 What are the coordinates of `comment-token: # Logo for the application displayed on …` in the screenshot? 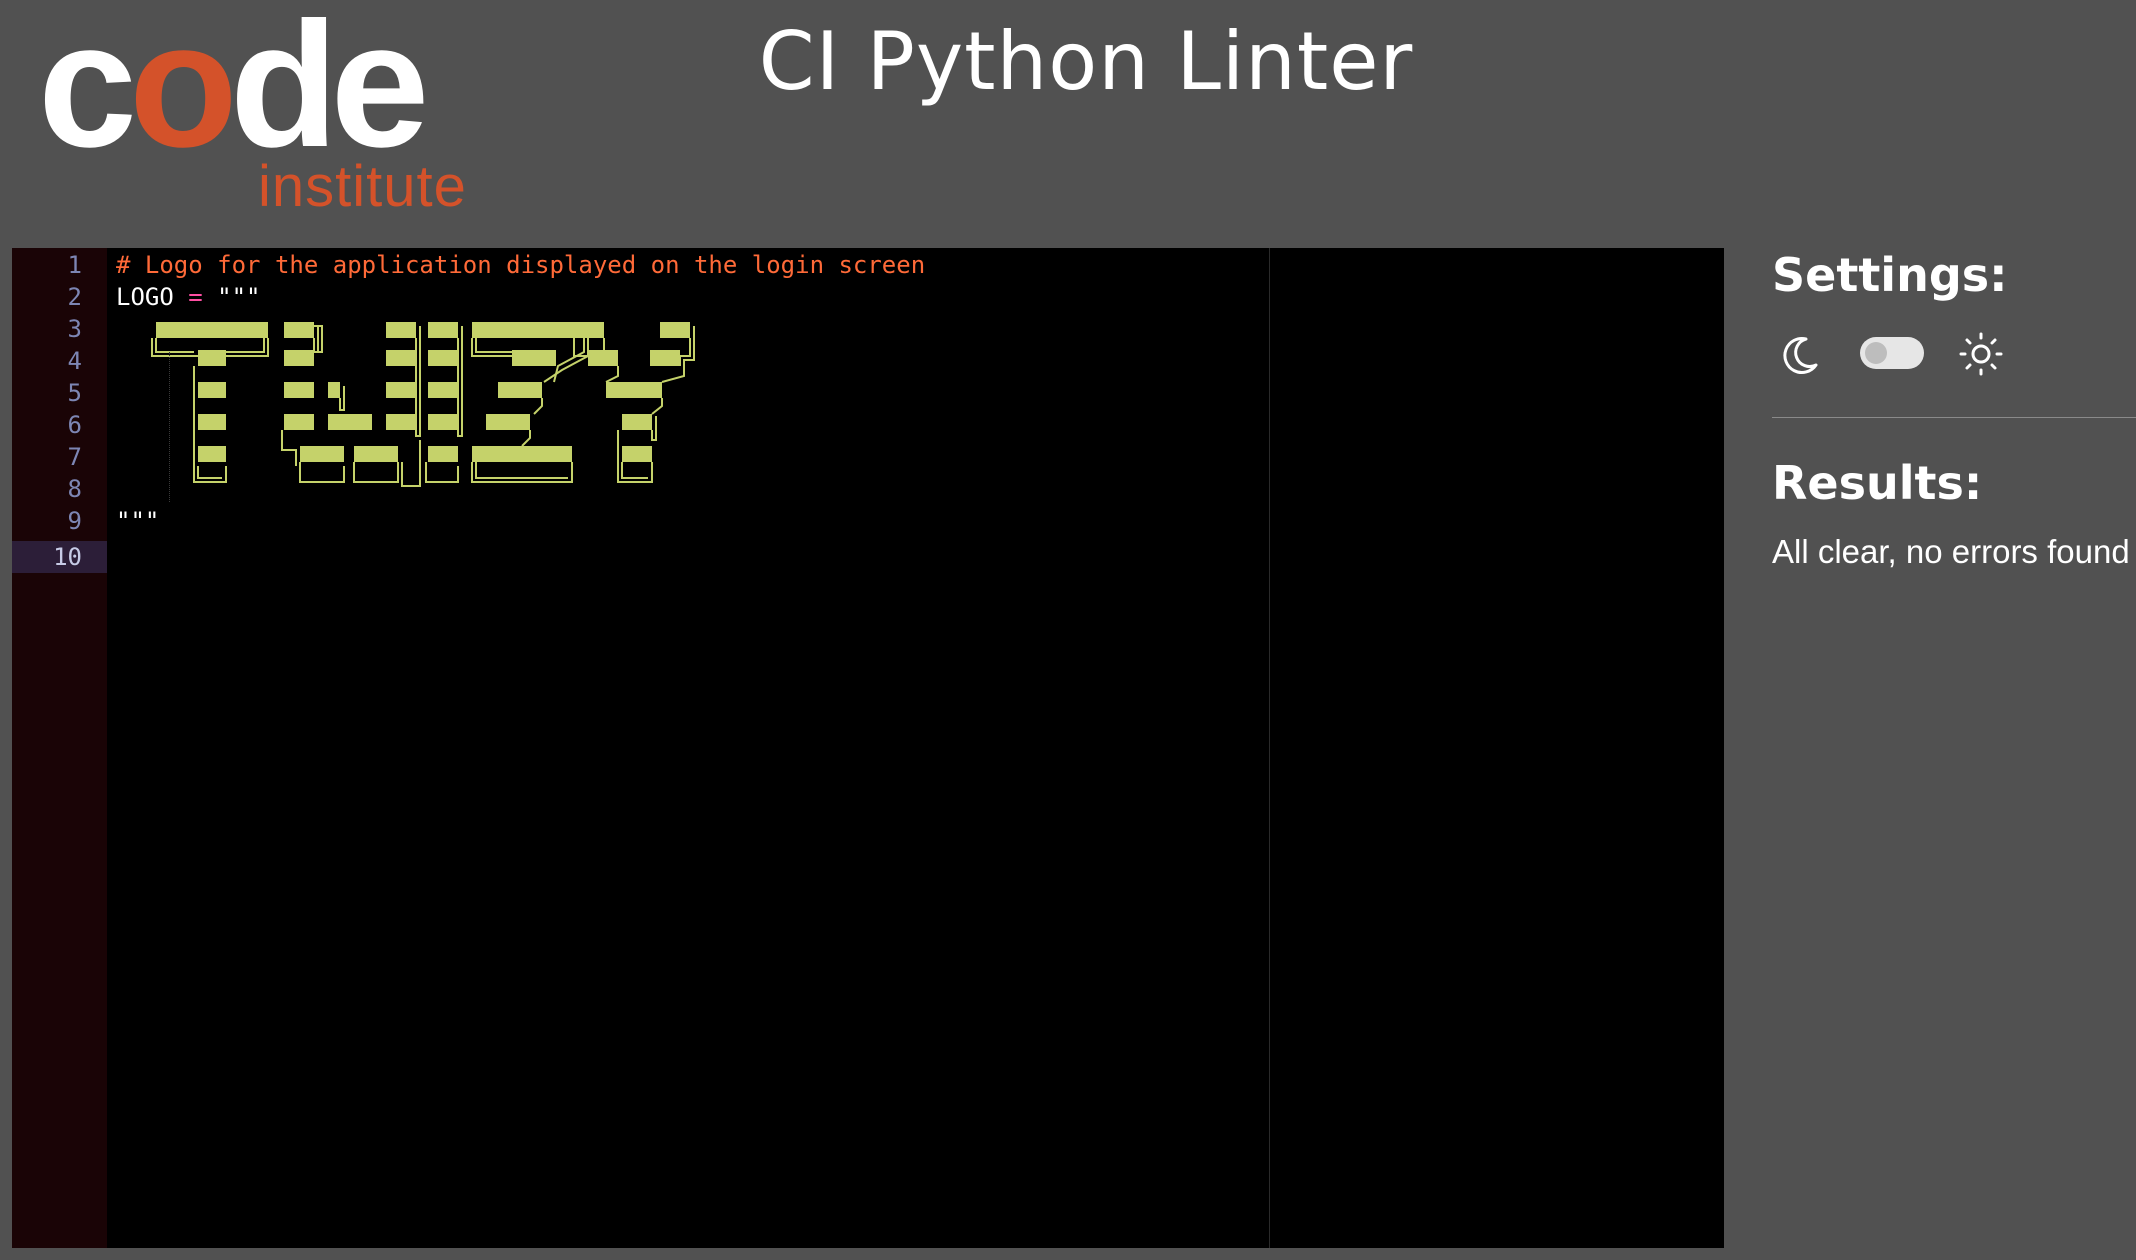 It's located at (521, 265).